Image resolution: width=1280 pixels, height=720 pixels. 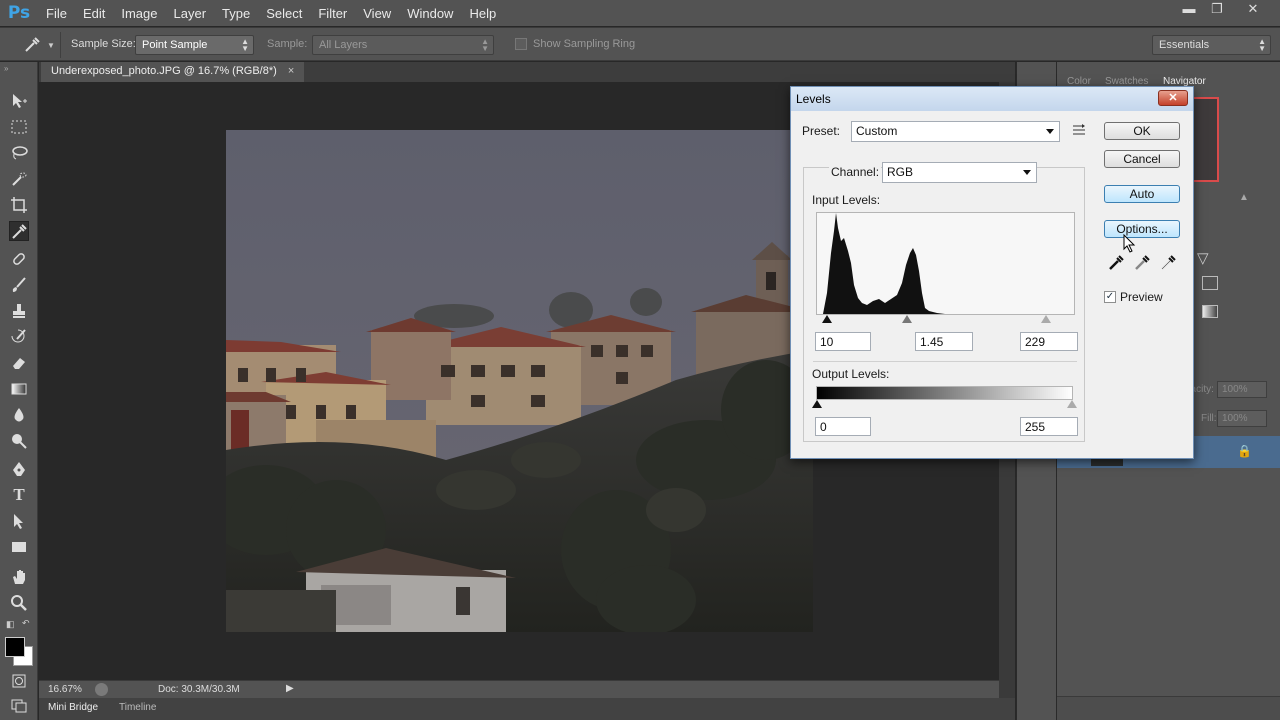 I want to click on sample-size-label: Sample Size:, so click(x=103, y=44).